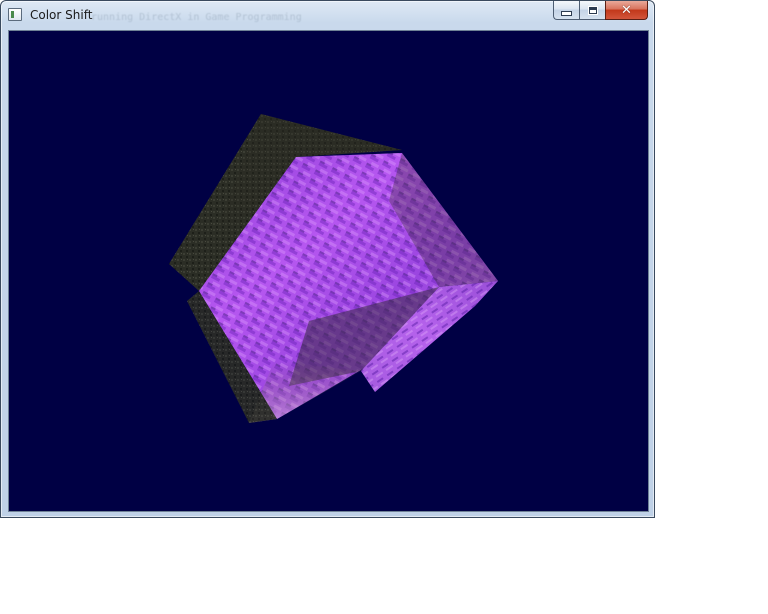  Describe the element at coordinates (61, 15) in the screenshot. I see `window-title: Color Shift` at that location.